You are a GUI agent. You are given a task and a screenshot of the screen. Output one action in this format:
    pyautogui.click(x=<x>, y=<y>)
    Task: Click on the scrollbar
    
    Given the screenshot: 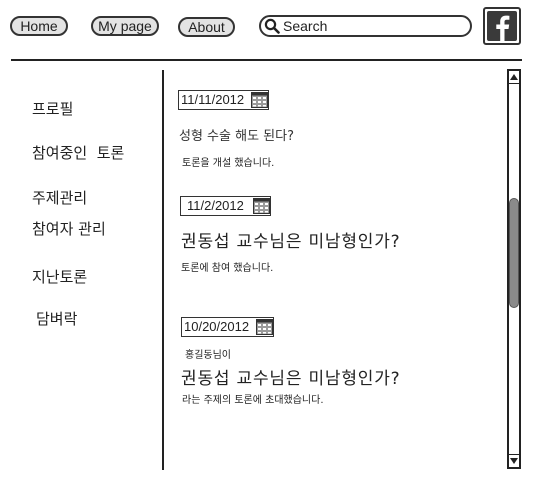 What is the action you would take?
    pyautogui.click(x=514, y=269)
    